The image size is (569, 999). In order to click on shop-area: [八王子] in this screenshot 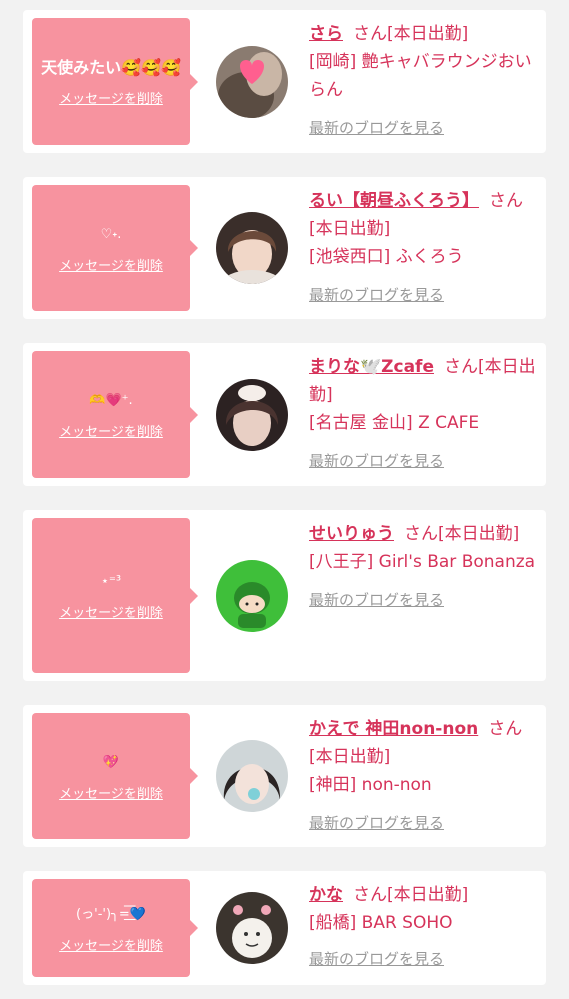, I will do `click(341, 562)`.